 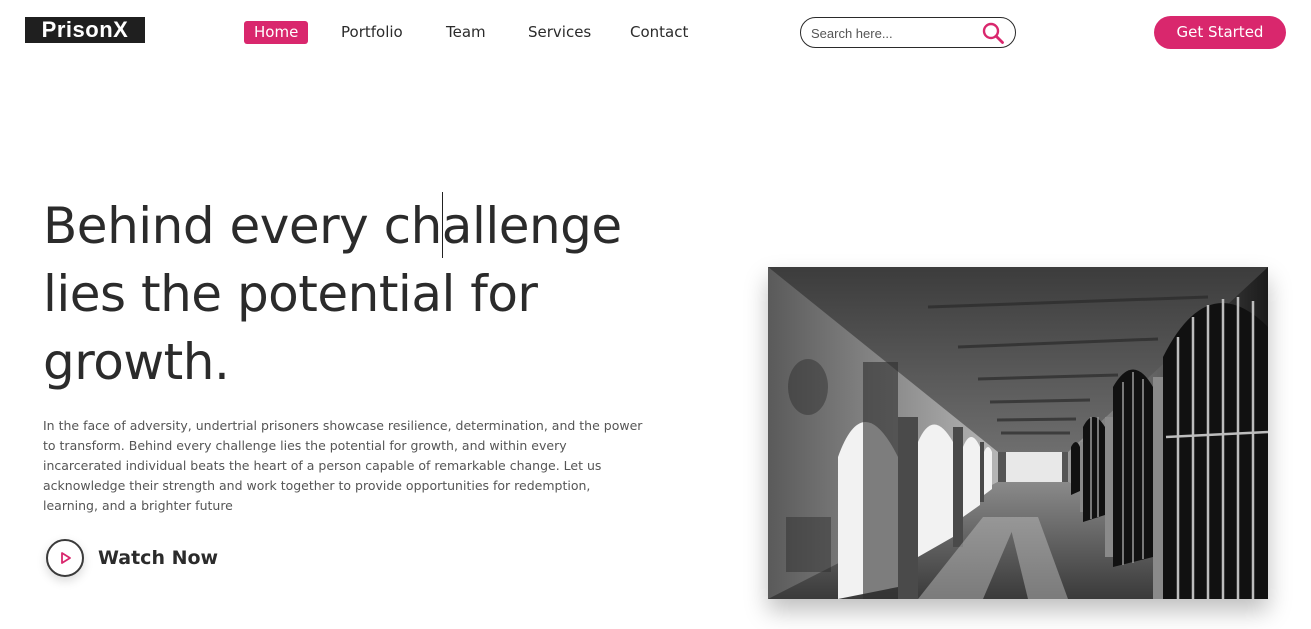 I want to click on nav-item-team: Team, so click(x=466, y=32).